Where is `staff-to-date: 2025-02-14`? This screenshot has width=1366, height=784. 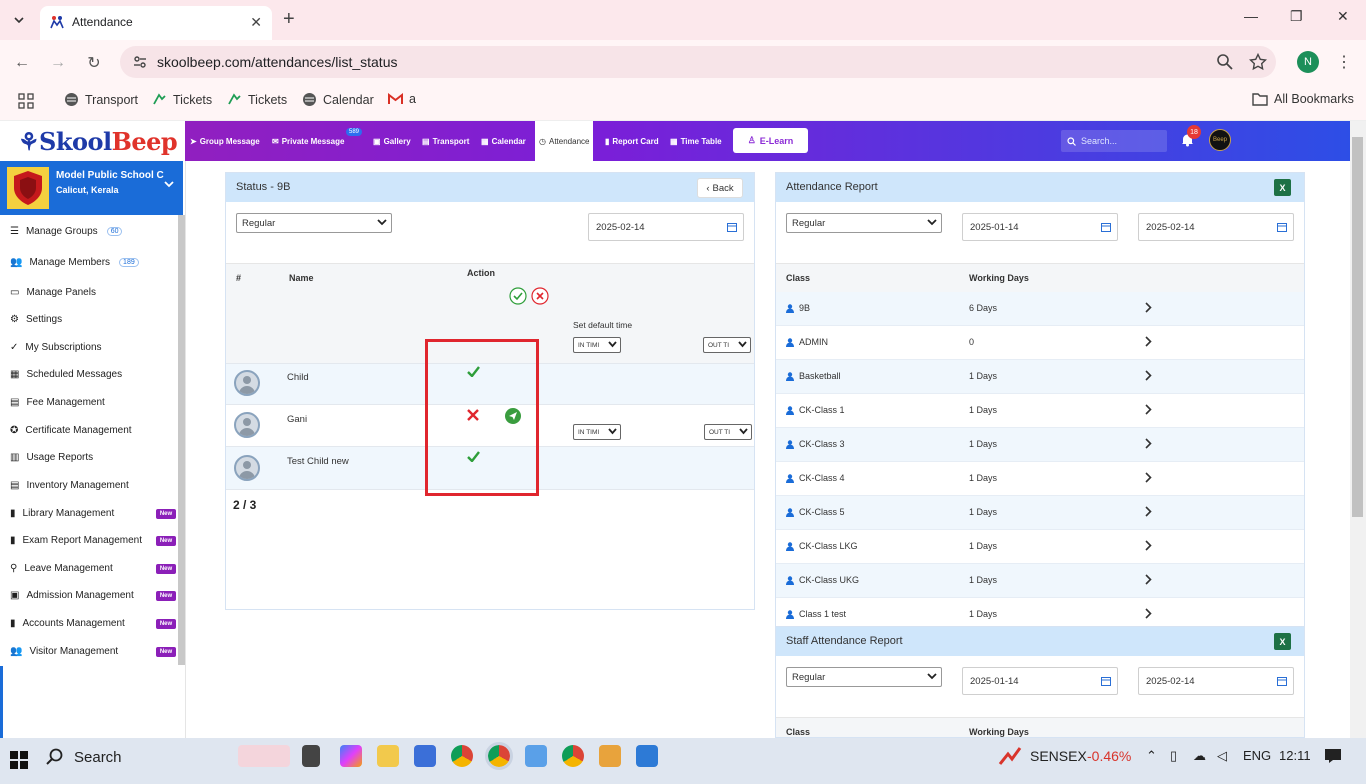
staff-to-date: 2025-02-14 is located at coordinates (1216, 681).